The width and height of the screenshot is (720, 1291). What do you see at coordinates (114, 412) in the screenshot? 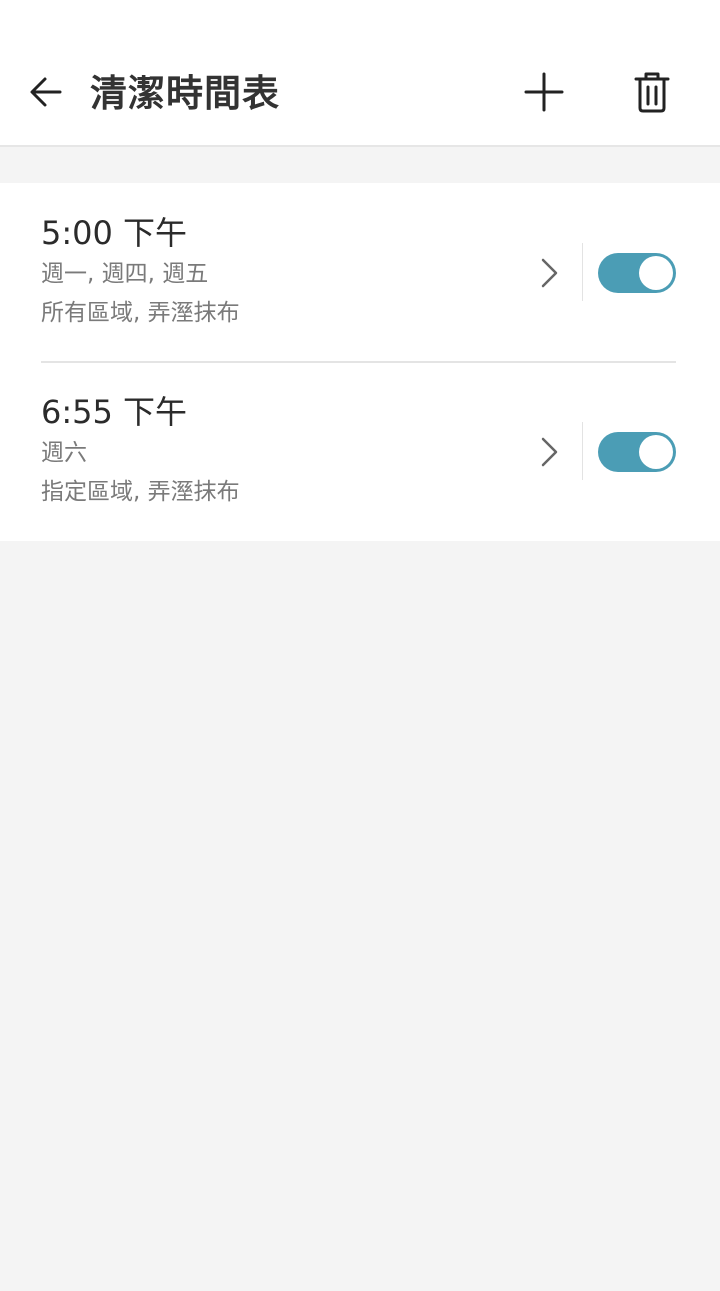
I see `schedule-time: 6:55 下午` at bounding box center [114, 412].